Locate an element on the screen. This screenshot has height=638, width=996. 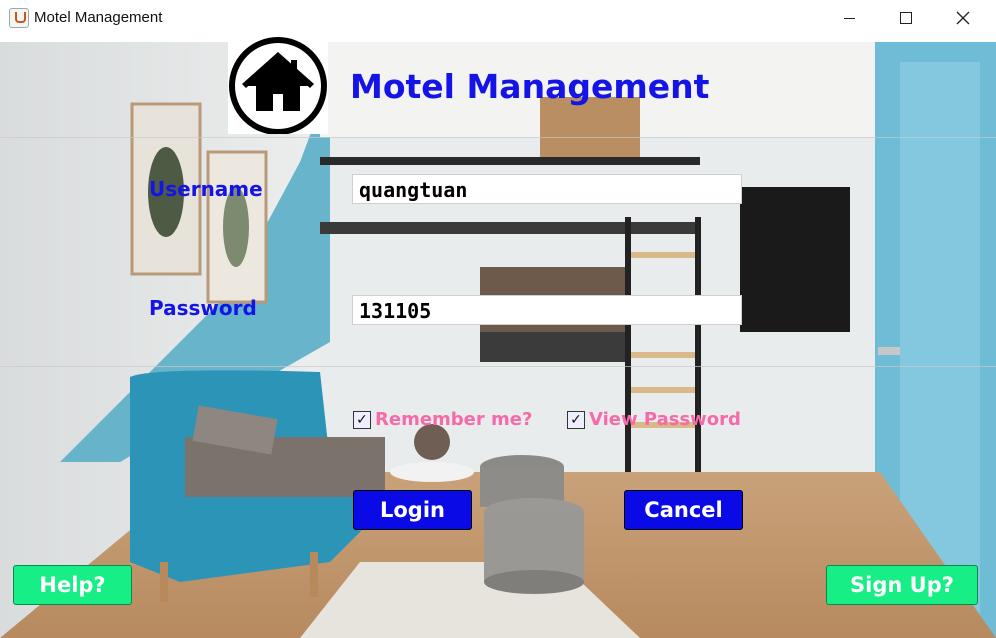
password-input: 131105 is located at coordinates (547, 310).